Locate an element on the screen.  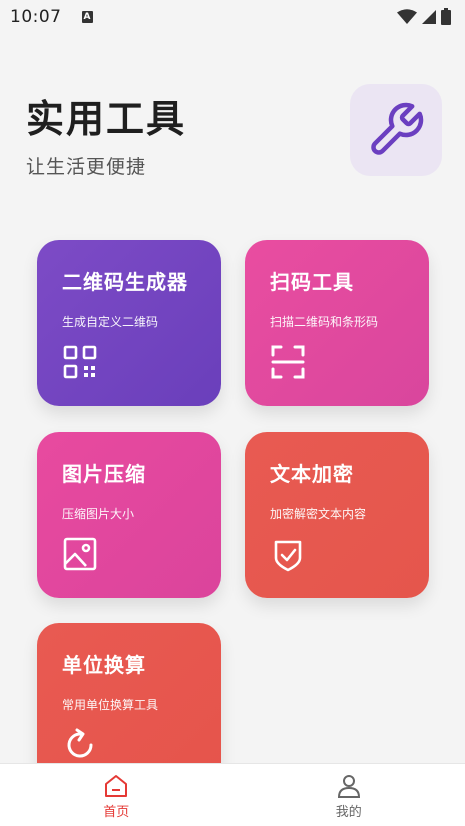
header-tool-badge is located at coordinates (396, 130).